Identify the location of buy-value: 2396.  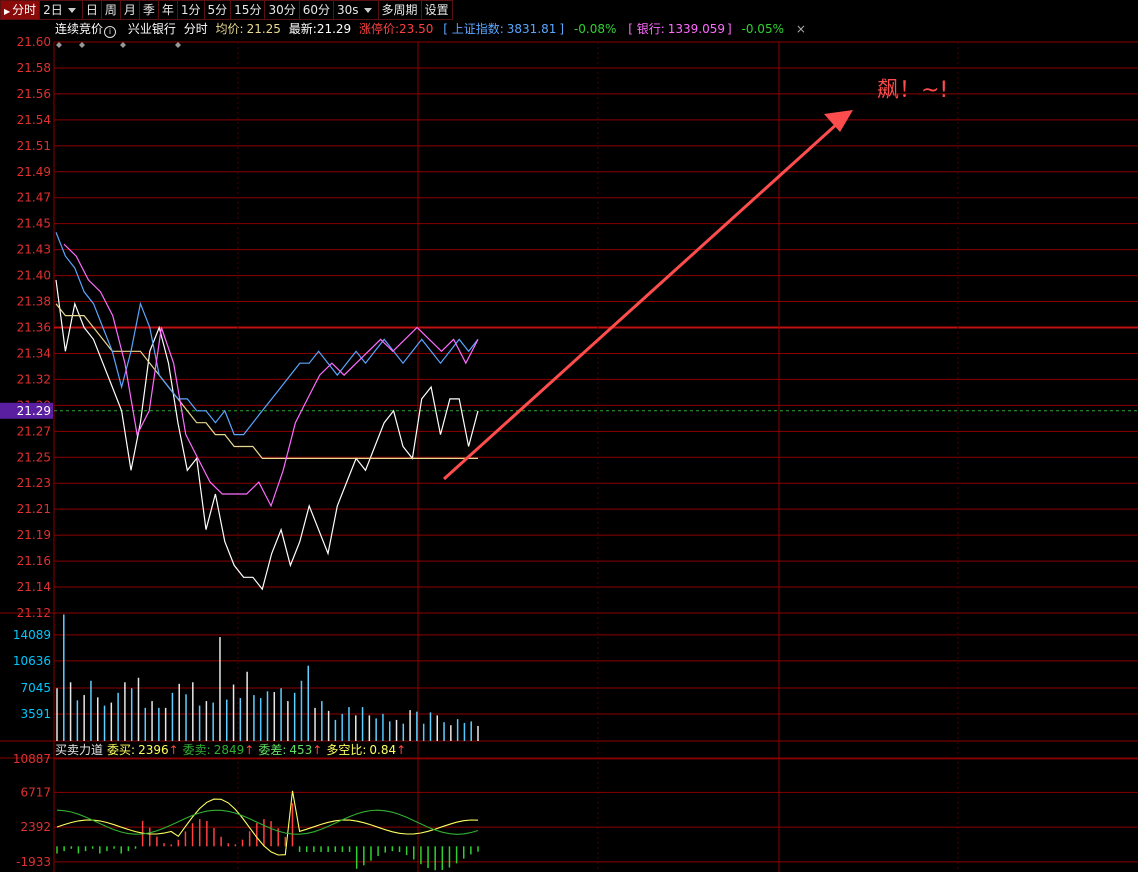
(153, 750).